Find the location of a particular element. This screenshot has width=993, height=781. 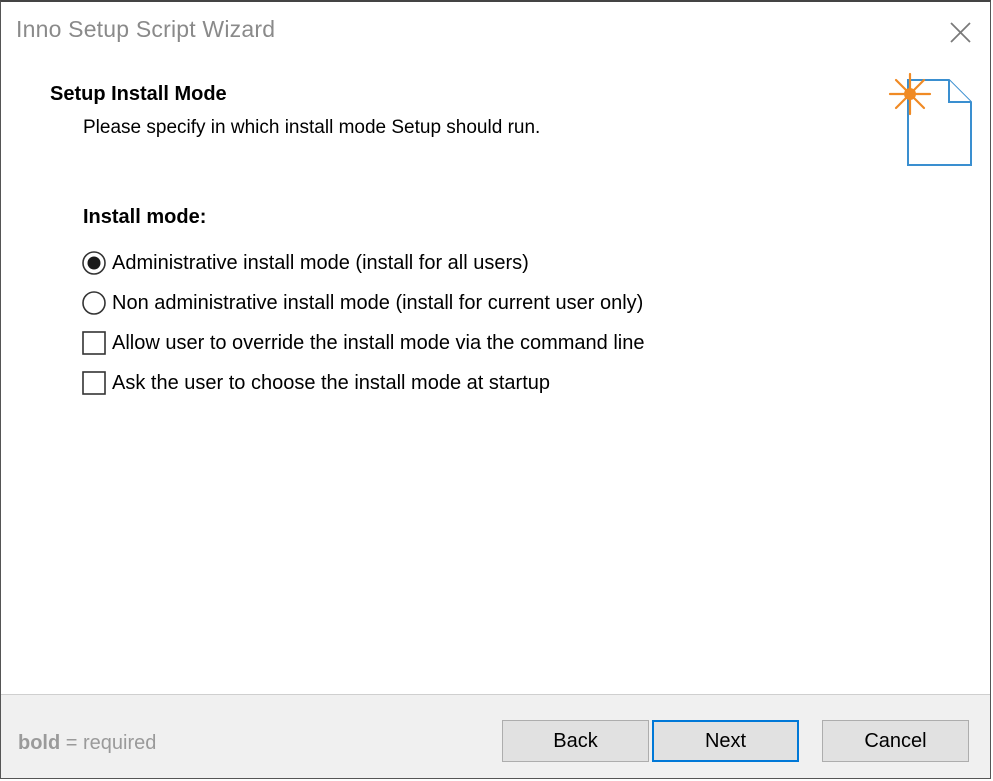

required-legend: bold = required is located at coordinates (87, 743).